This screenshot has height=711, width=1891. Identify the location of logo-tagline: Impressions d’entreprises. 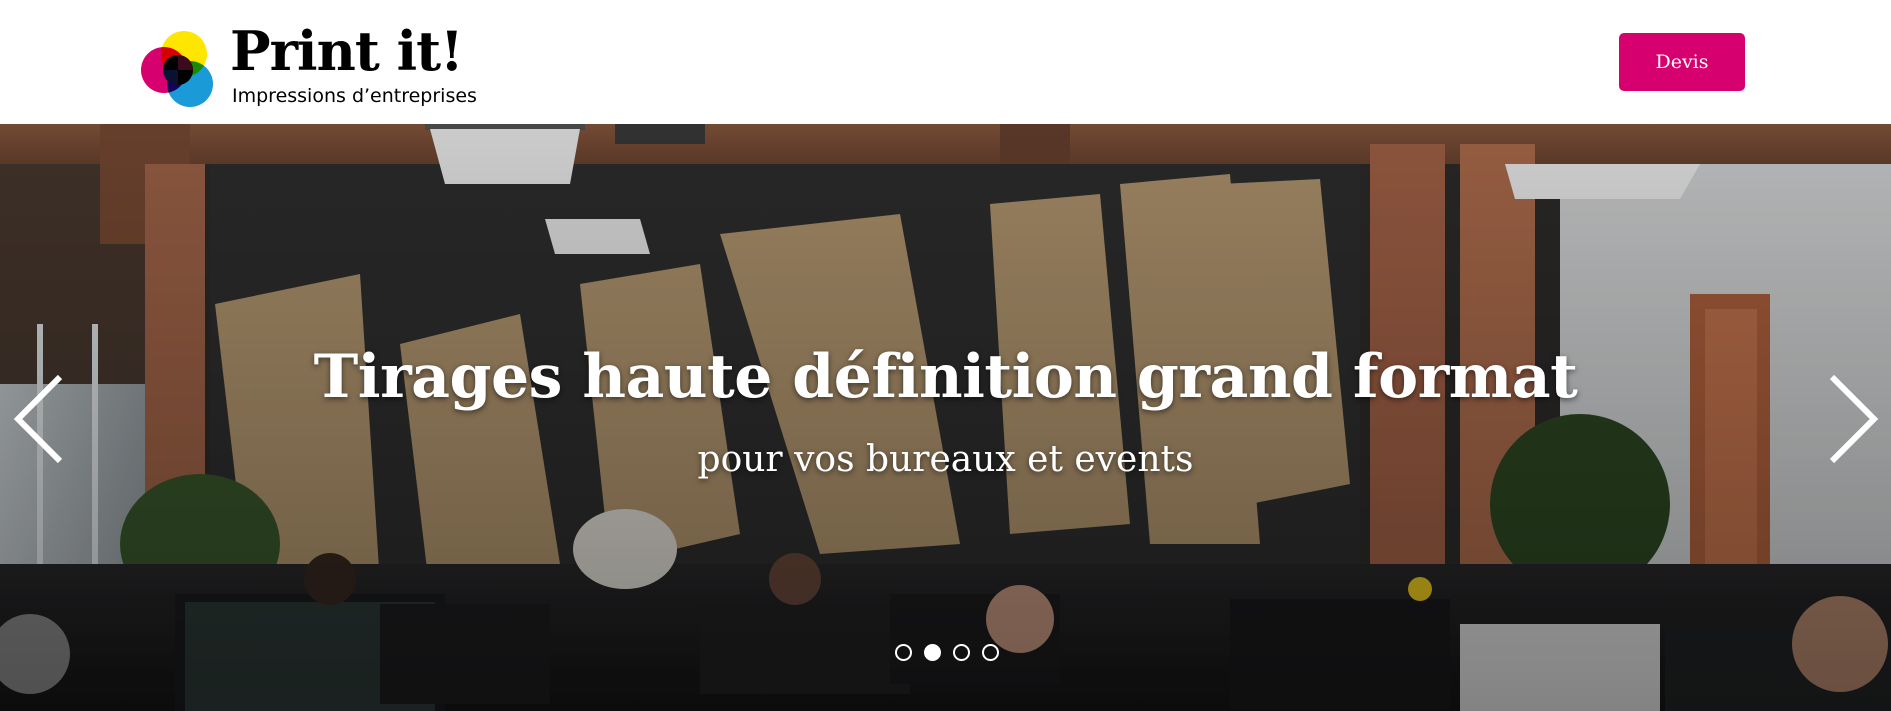
(354, 96).